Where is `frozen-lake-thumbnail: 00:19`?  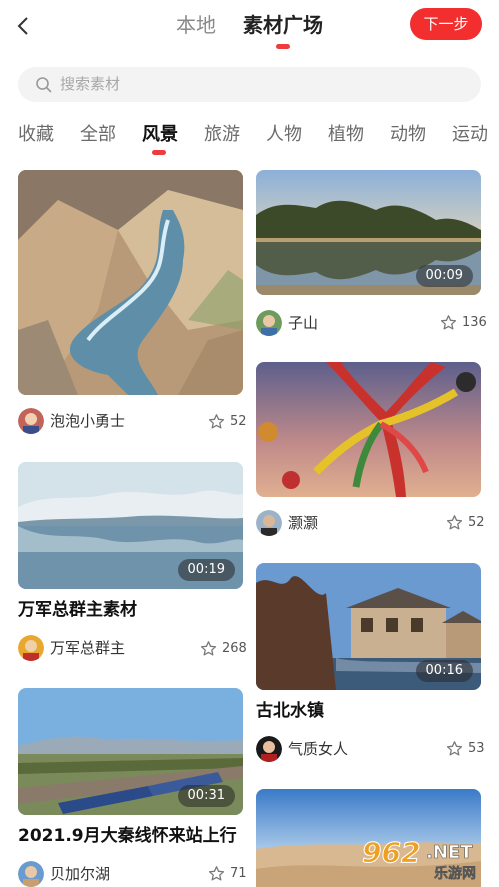 frozen-lake-thumbnail: 00:19 is located at coordinates (130, 525).